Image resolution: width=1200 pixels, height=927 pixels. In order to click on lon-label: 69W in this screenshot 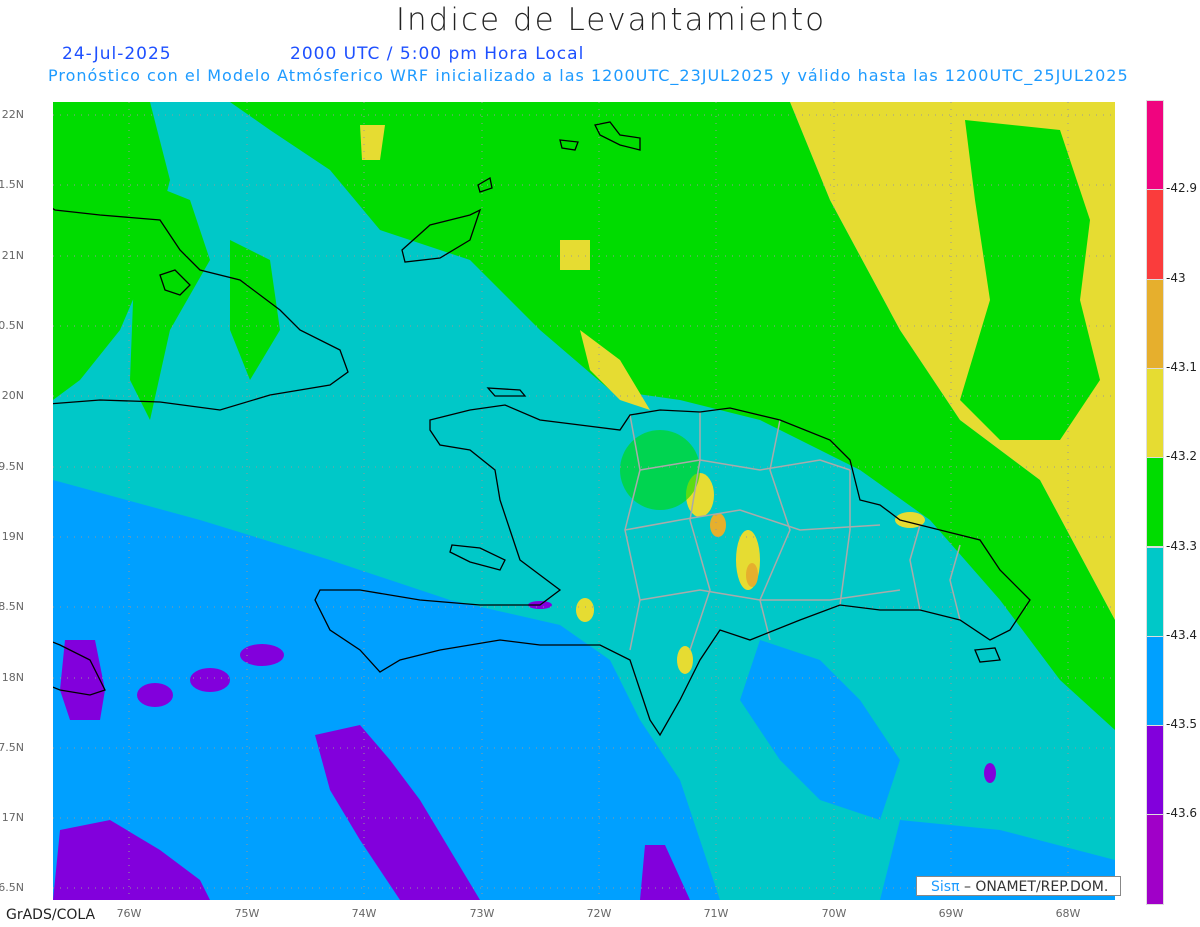, I will do `click(951, 913)`.